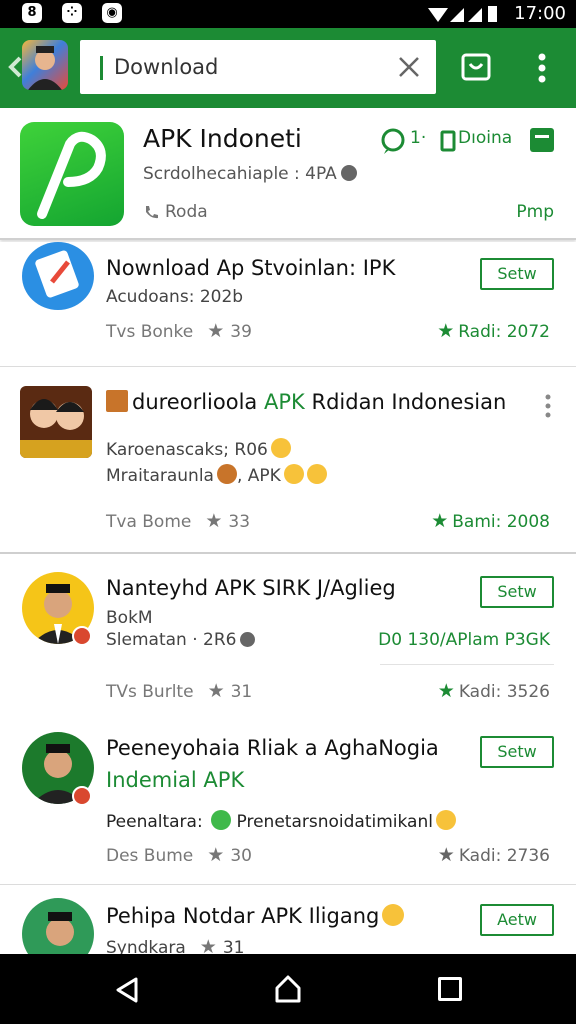 Image resolution: width=576 pixels, height=1024 pixels. I want to click on item-subtitle: BokM, so click(129, 618).